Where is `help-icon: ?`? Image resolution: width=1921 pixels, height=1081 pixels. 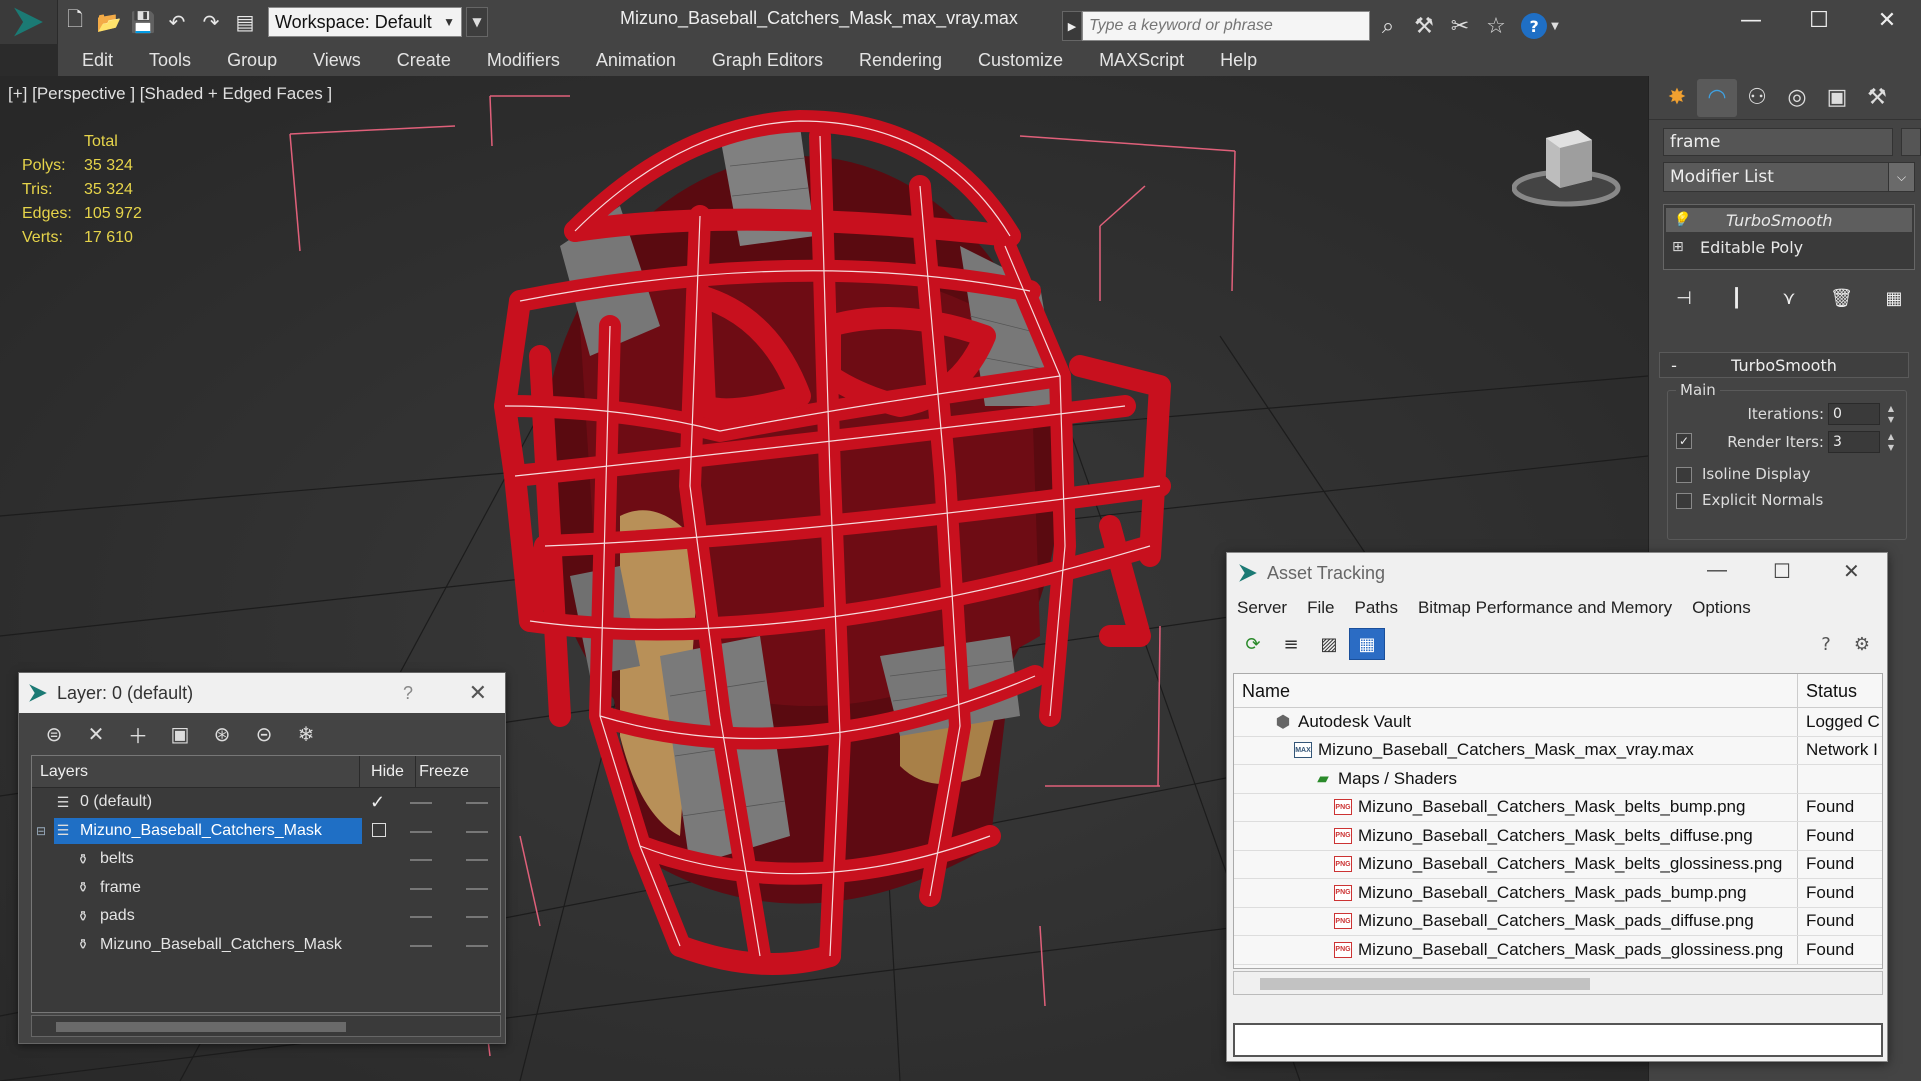 help-icon: ? is located at coordinates (408, 693).